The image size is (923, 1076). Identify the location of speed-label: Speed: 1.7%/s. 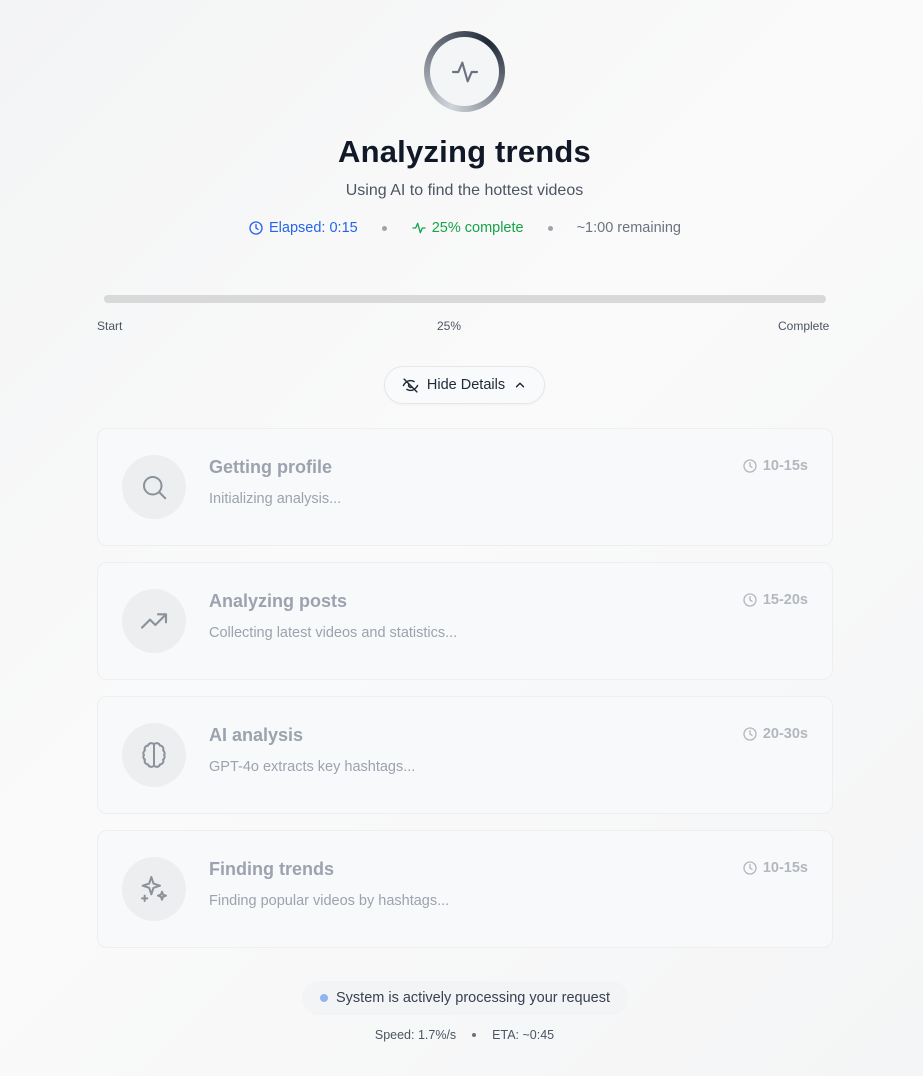
(415, 1035).